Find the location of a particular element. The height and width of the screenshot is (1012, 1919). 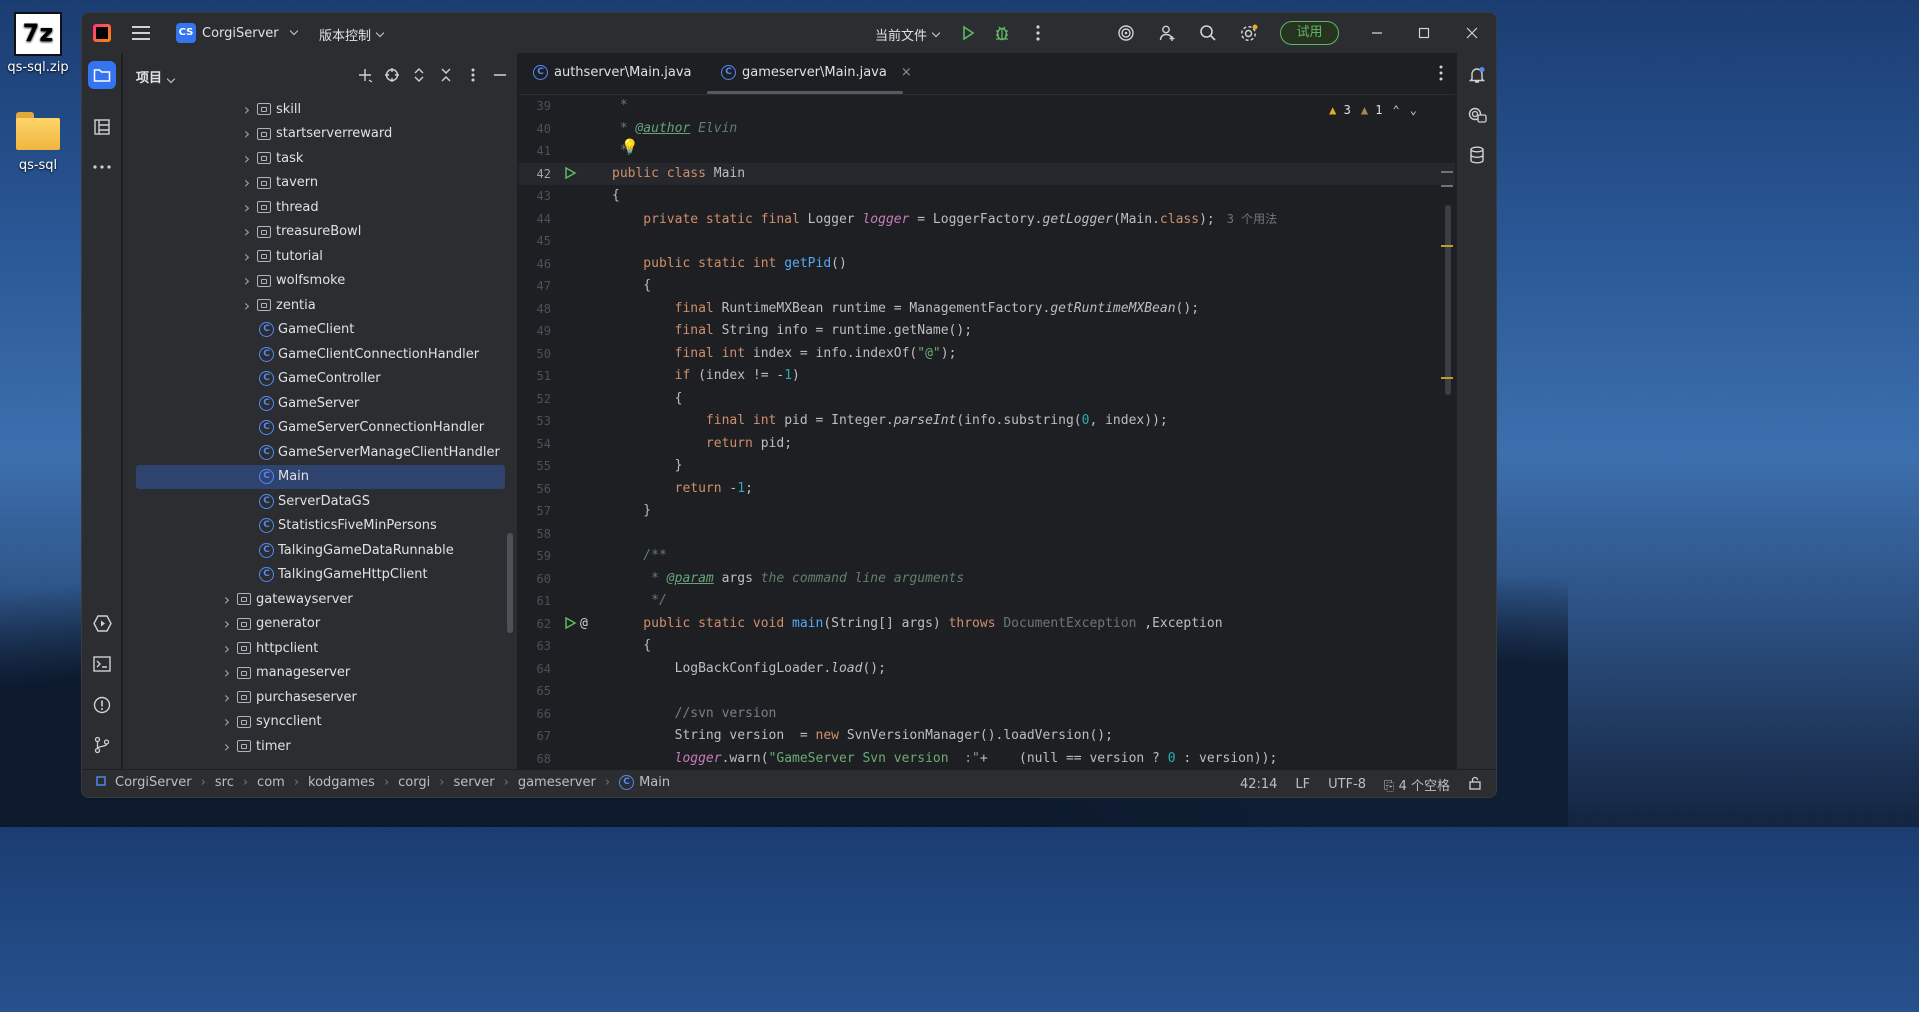

main-menu-icon is located at coordinates (141, 33).